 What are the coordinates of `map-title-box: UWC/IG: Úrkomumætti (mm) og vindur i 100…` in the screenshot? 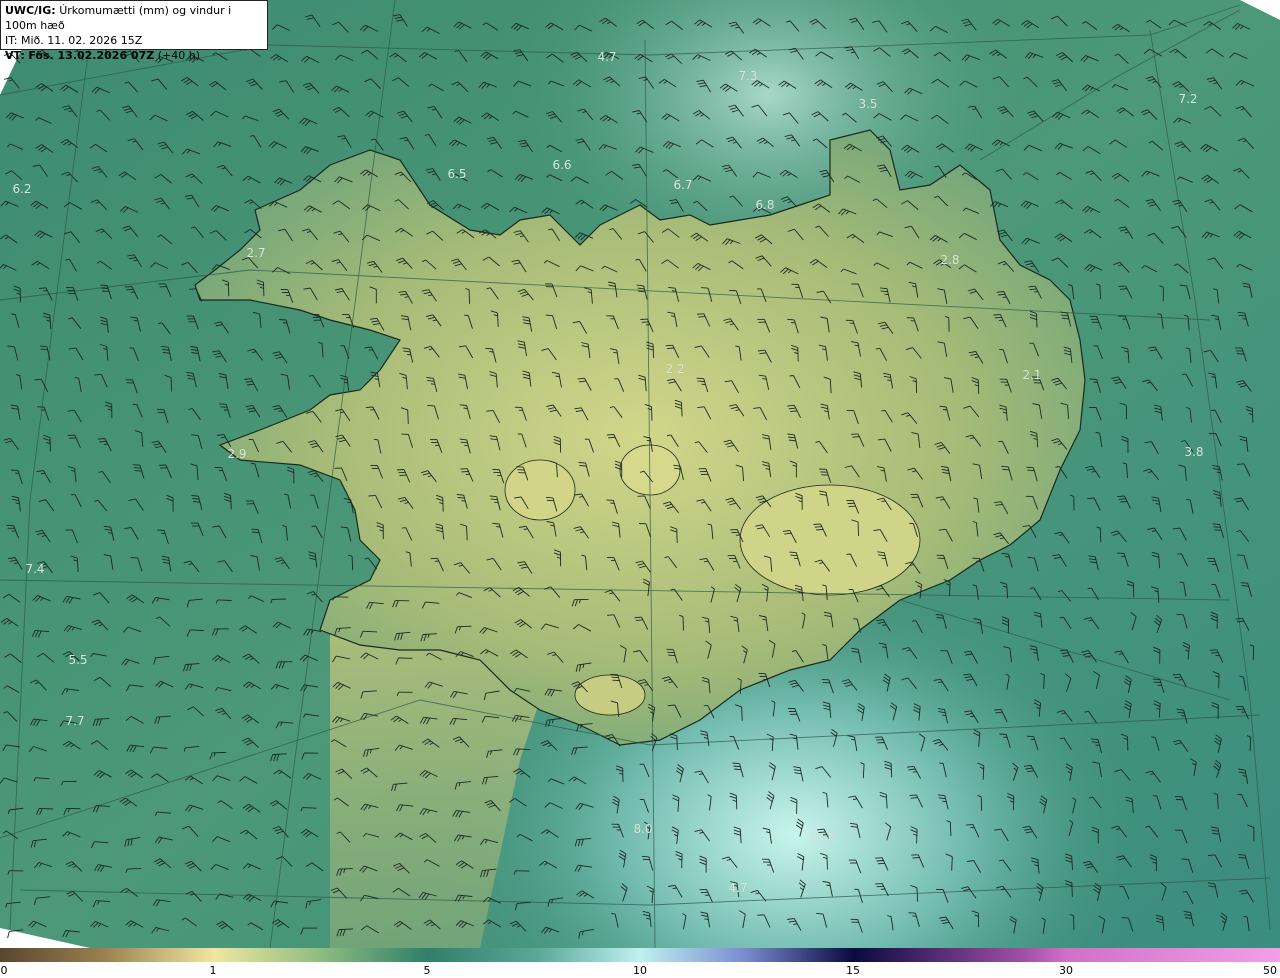 It's located at (134, 31).